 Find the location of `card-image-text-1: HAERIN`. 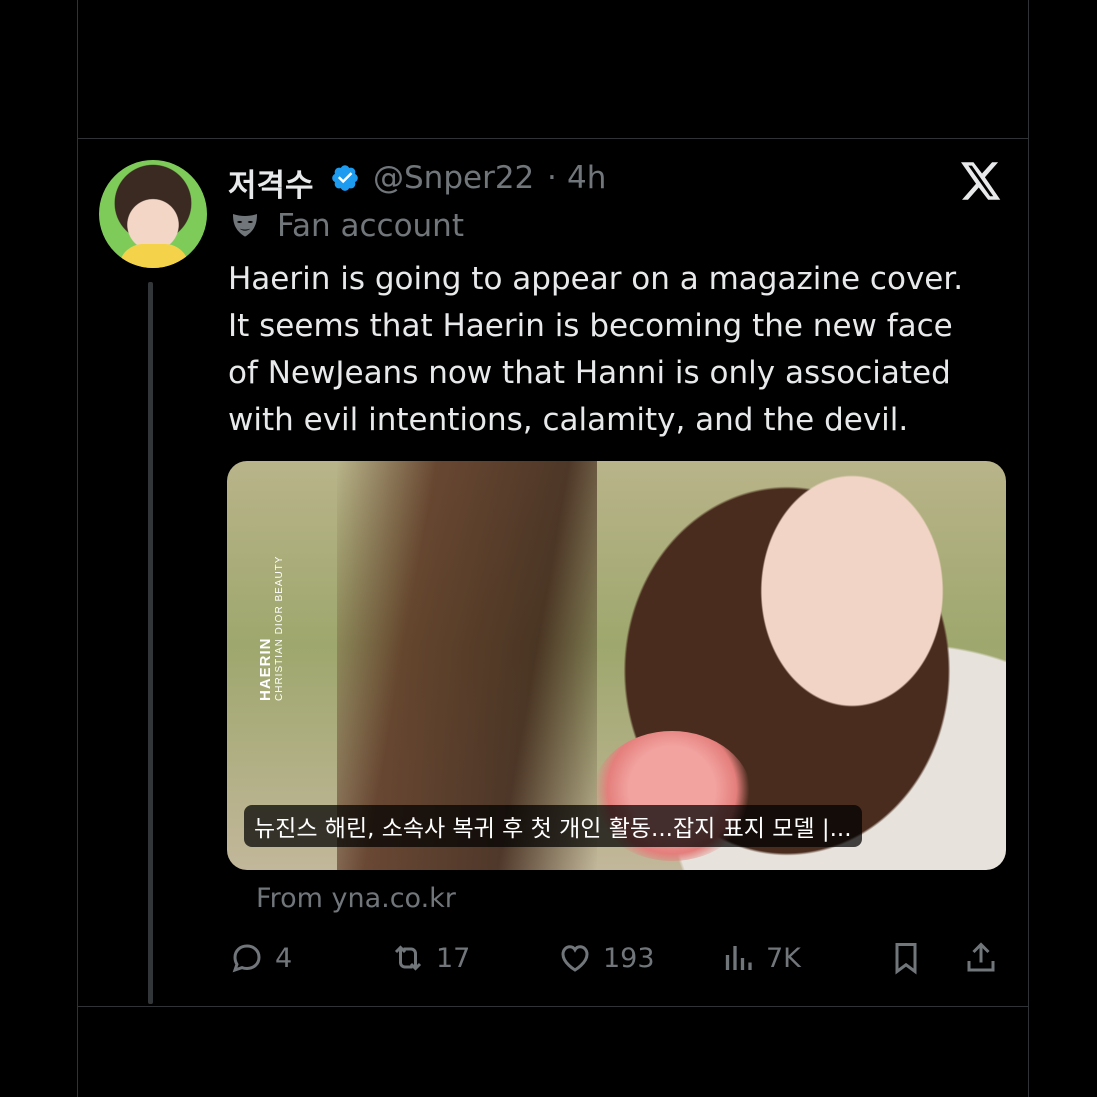

card-image-text-1: HAERIN is located at coordinates (265, 669).